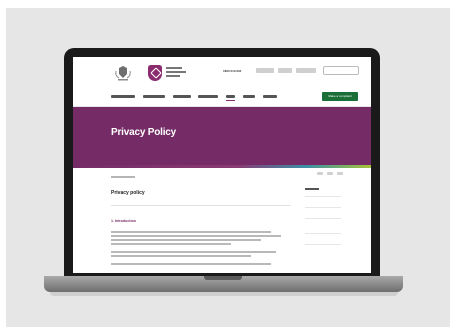  I want to click on sidebar-title, so click(312, 189).